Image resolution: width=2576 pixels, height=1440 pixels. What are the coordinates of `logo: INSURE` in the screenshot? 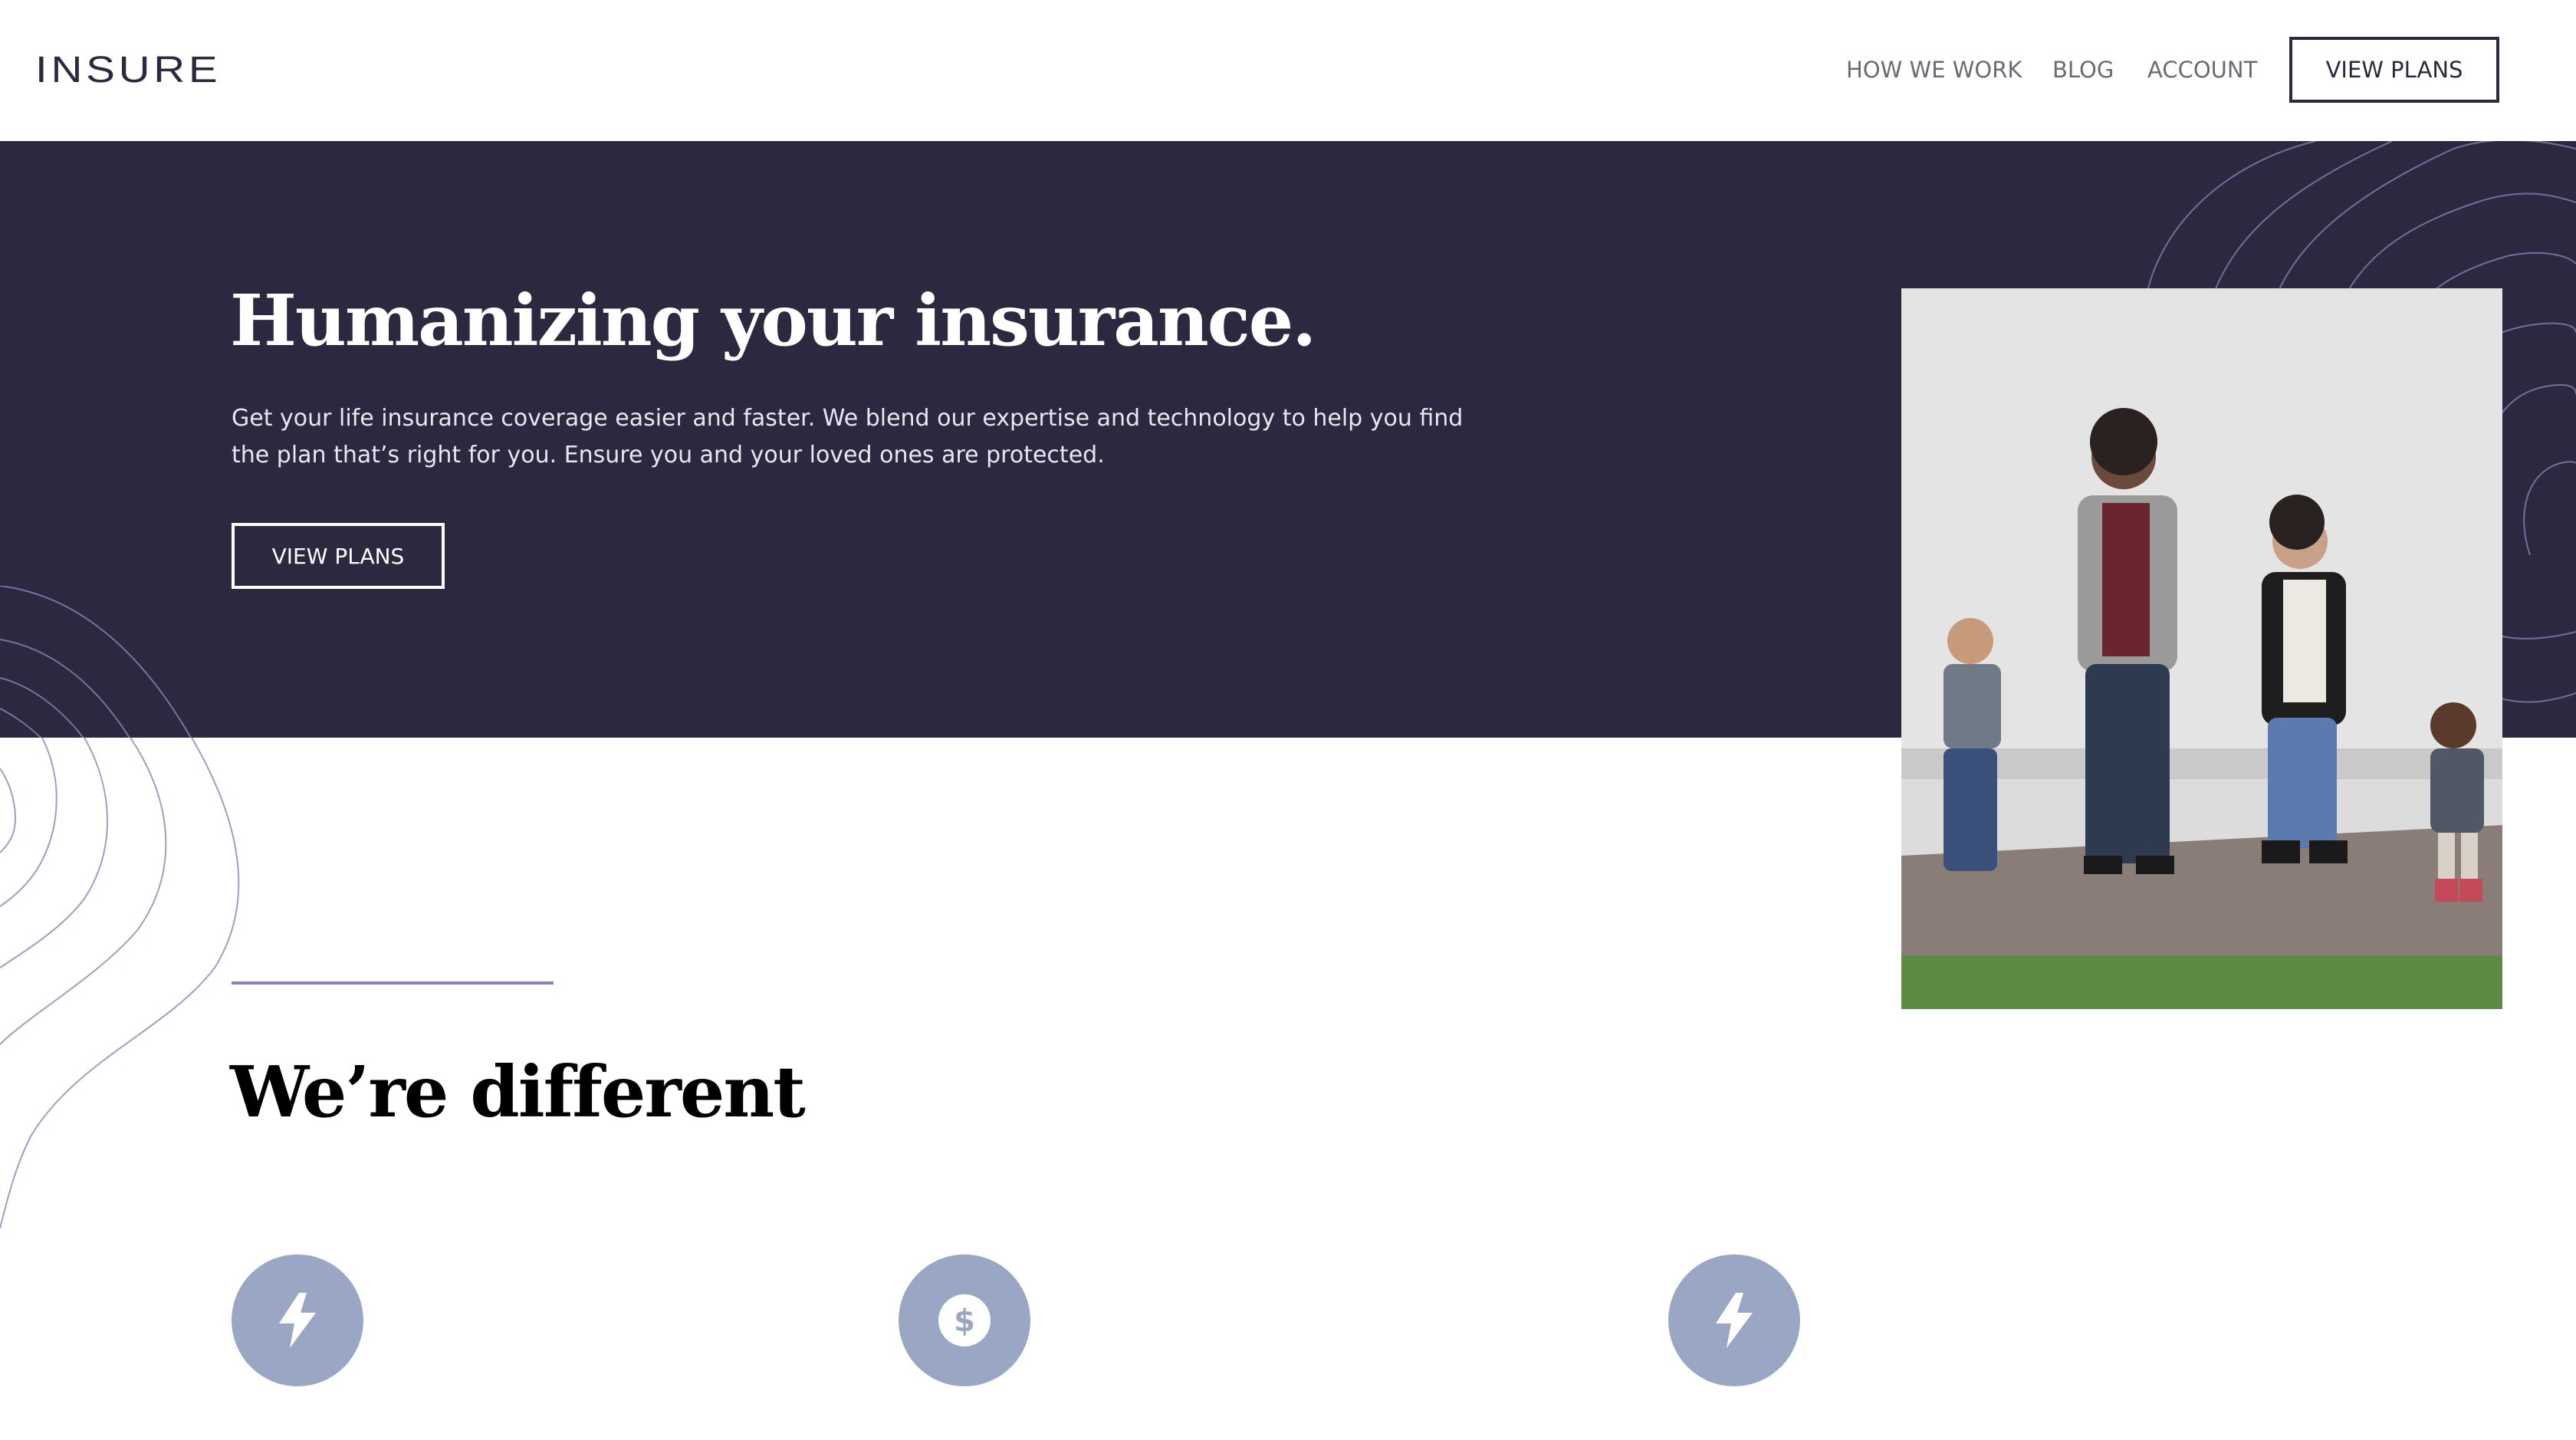 It's located at (128, 70).